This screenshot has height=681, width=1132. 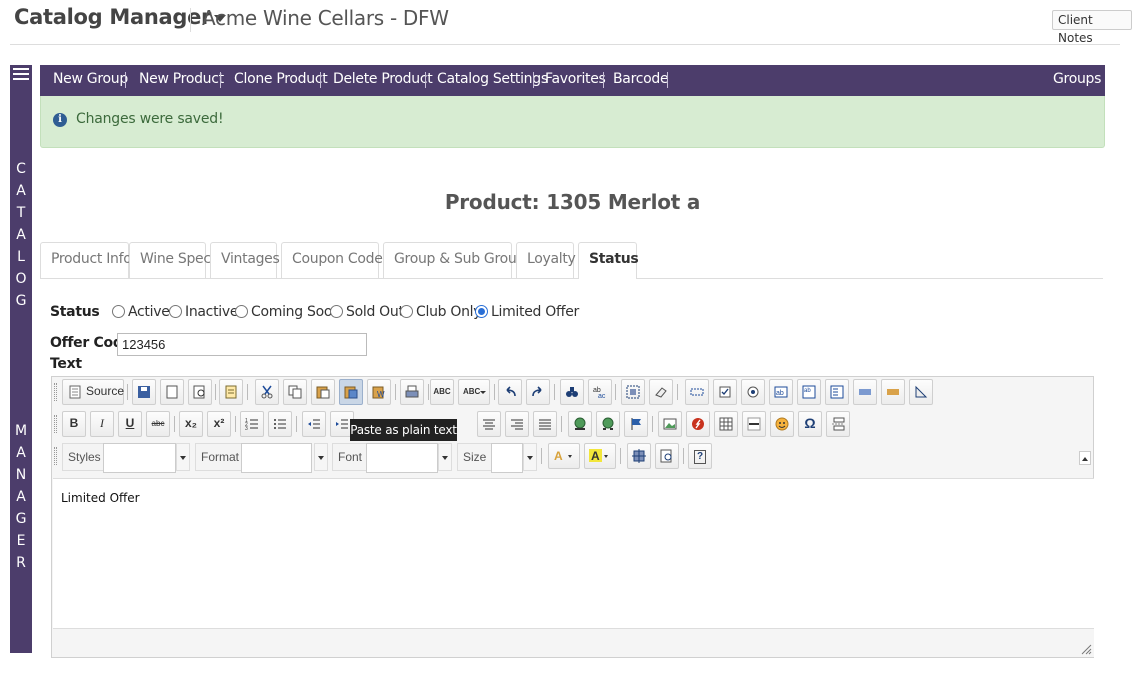 I want to click on smiley-button, so click(x=782, y=424).